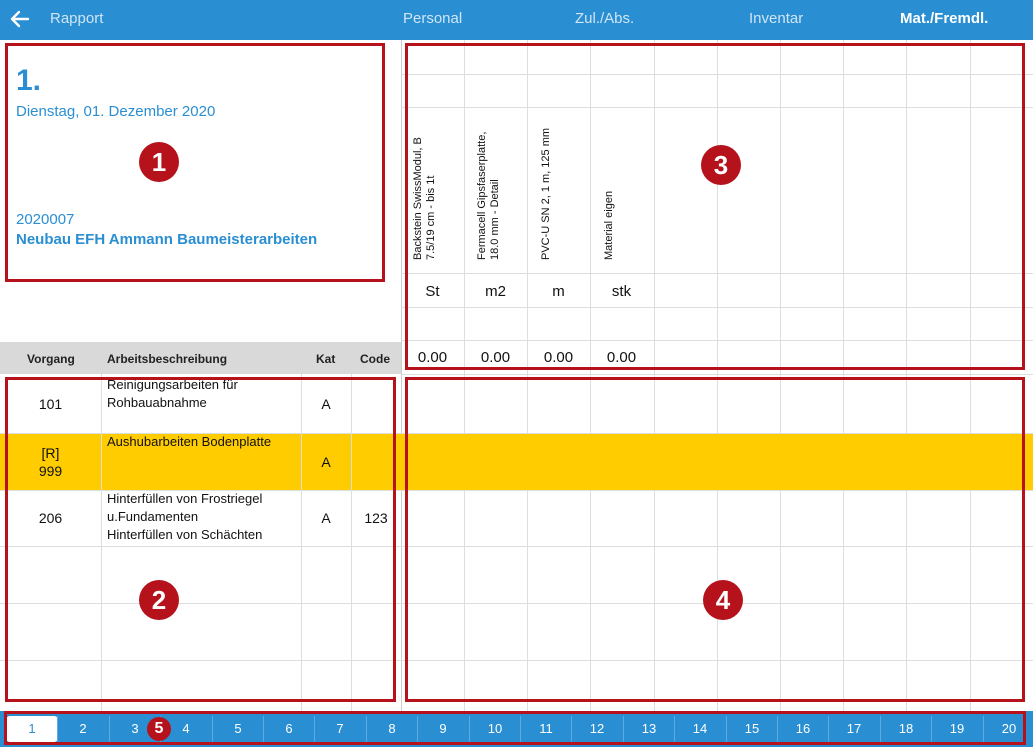 The width and height of the screenshot is (1033, 747). Describe the element at coordinates (776, 18) in the screenshot. I see `tab-inventar: Inventar` at that location.